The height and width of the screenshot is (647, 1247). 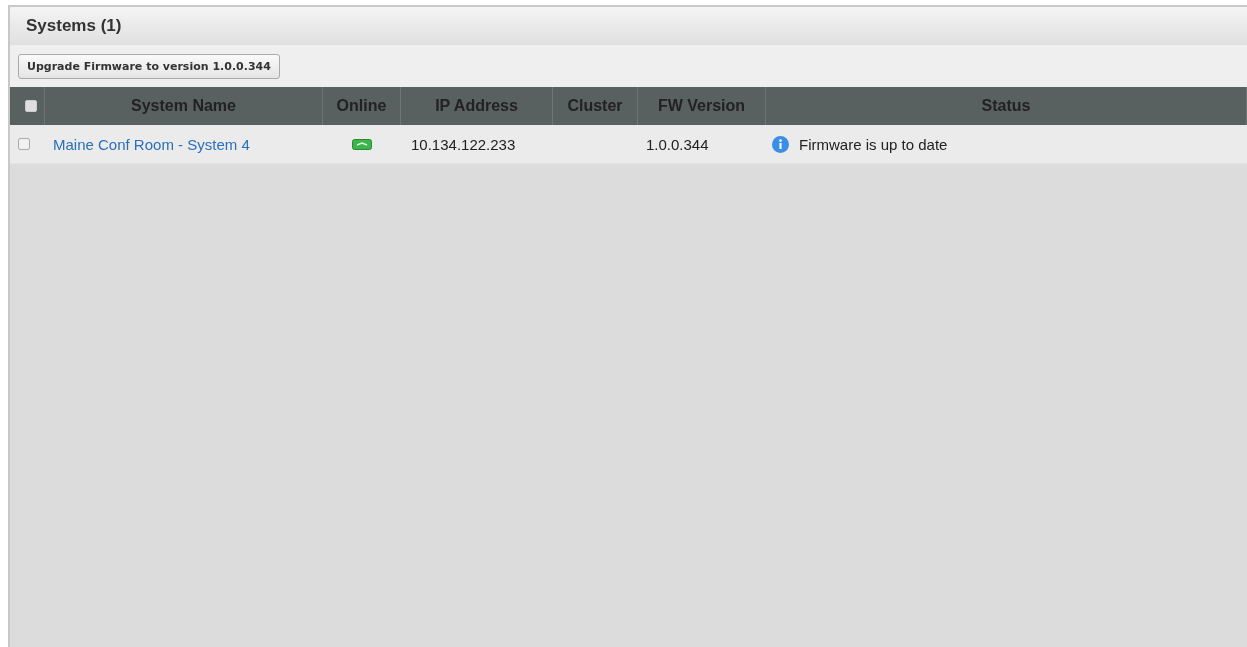 I want to click on system-name-link: Maine Conf Room - System 4, so click(x=151, y=144).